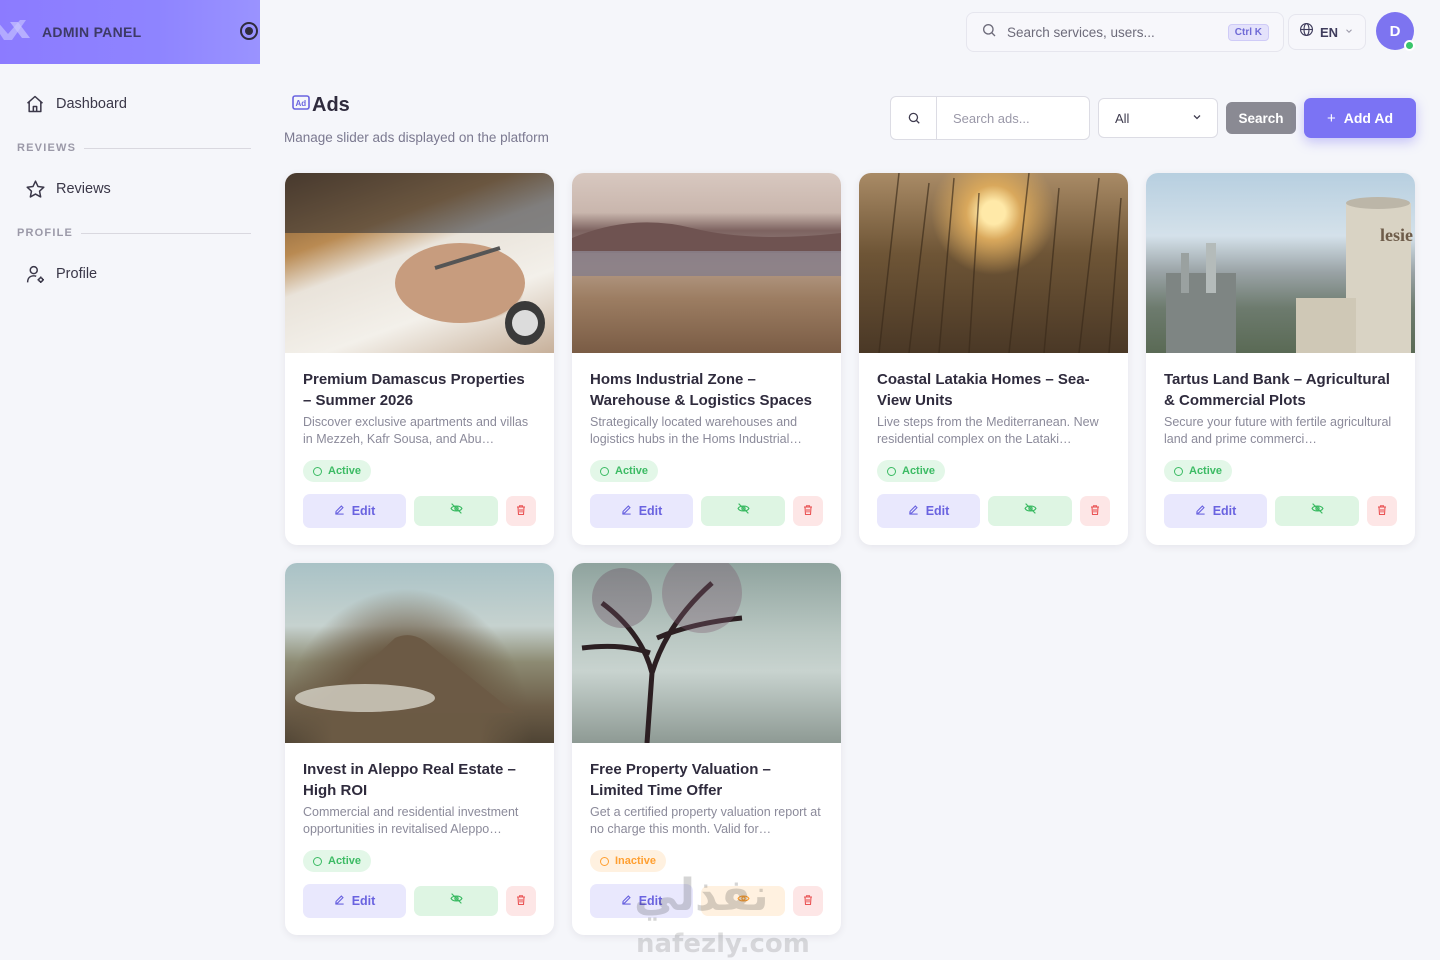  Describe the element at coordinates (130, 274) in the screenshot. I see `sidebar-item-profile: Profile` at that location.